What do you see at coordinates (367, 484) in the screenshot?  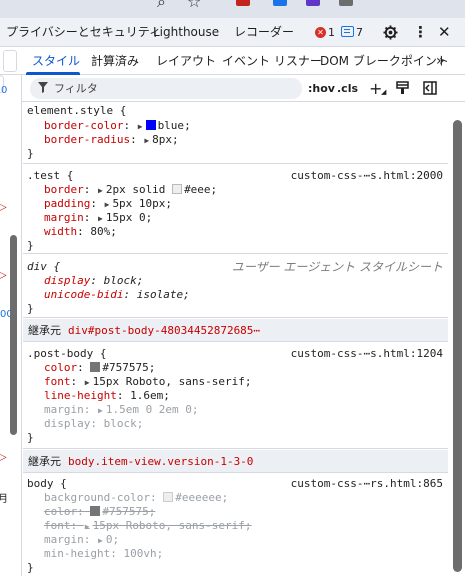 I see `rule-source-link: custom-css-⋯rs.html:865` at bounding box center [367, 484].